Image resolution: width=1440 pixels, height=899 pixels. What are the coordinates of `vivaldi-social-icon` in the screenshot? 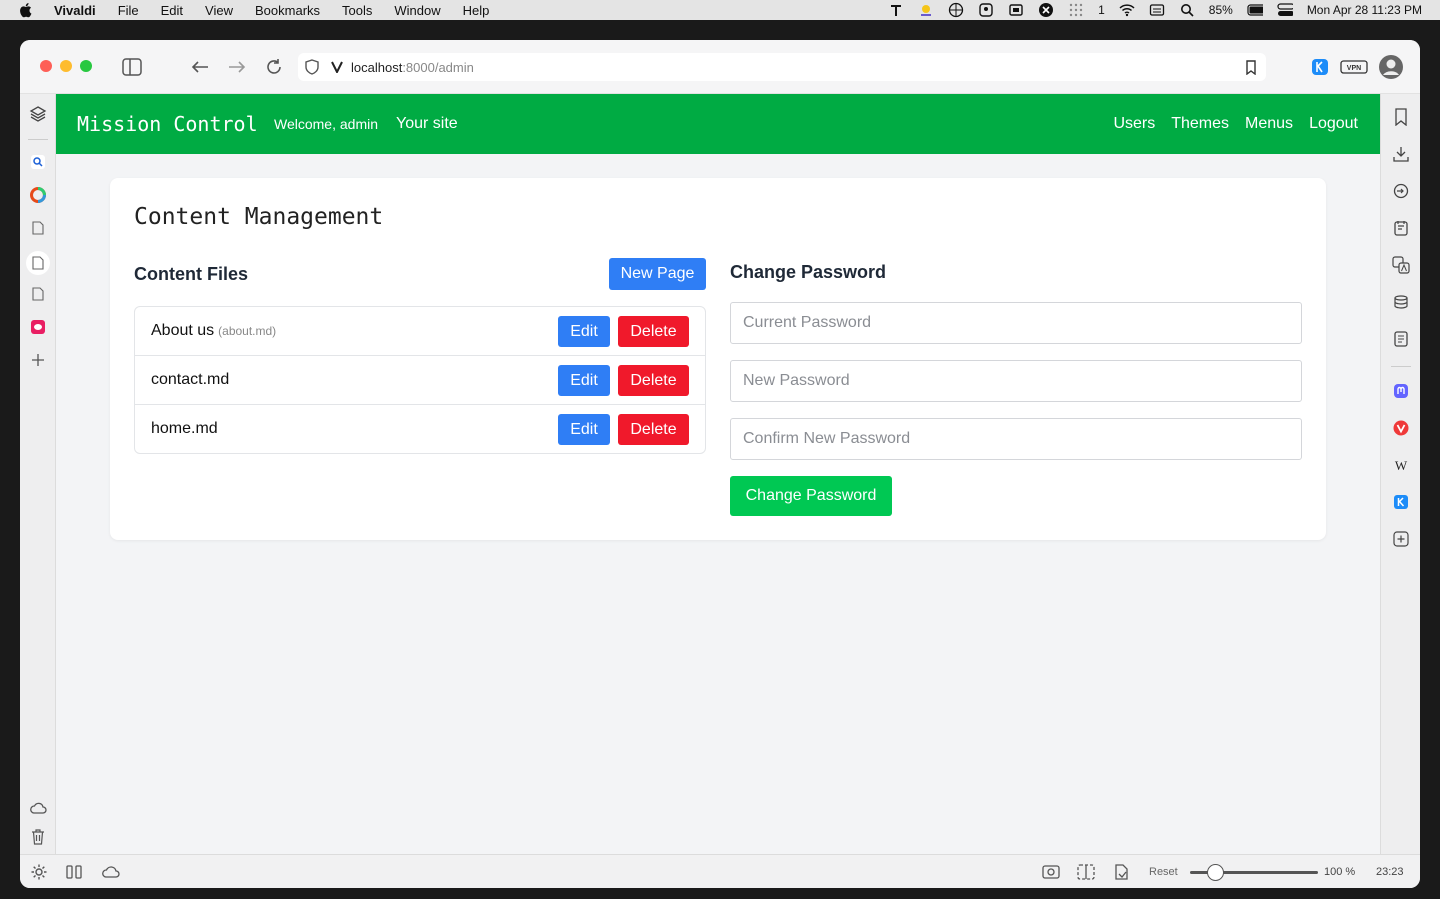 It's located at (1401, 428).